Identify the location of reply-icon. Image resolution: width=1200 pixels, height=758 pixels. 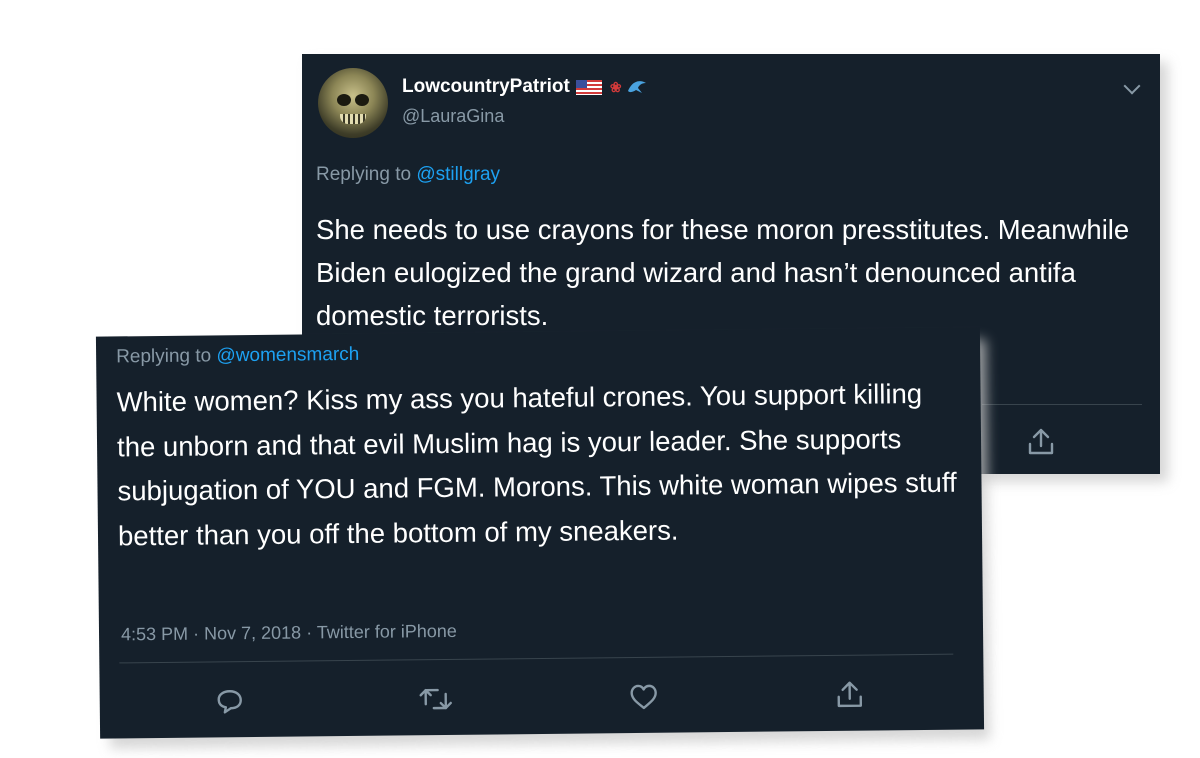
(229, 702).